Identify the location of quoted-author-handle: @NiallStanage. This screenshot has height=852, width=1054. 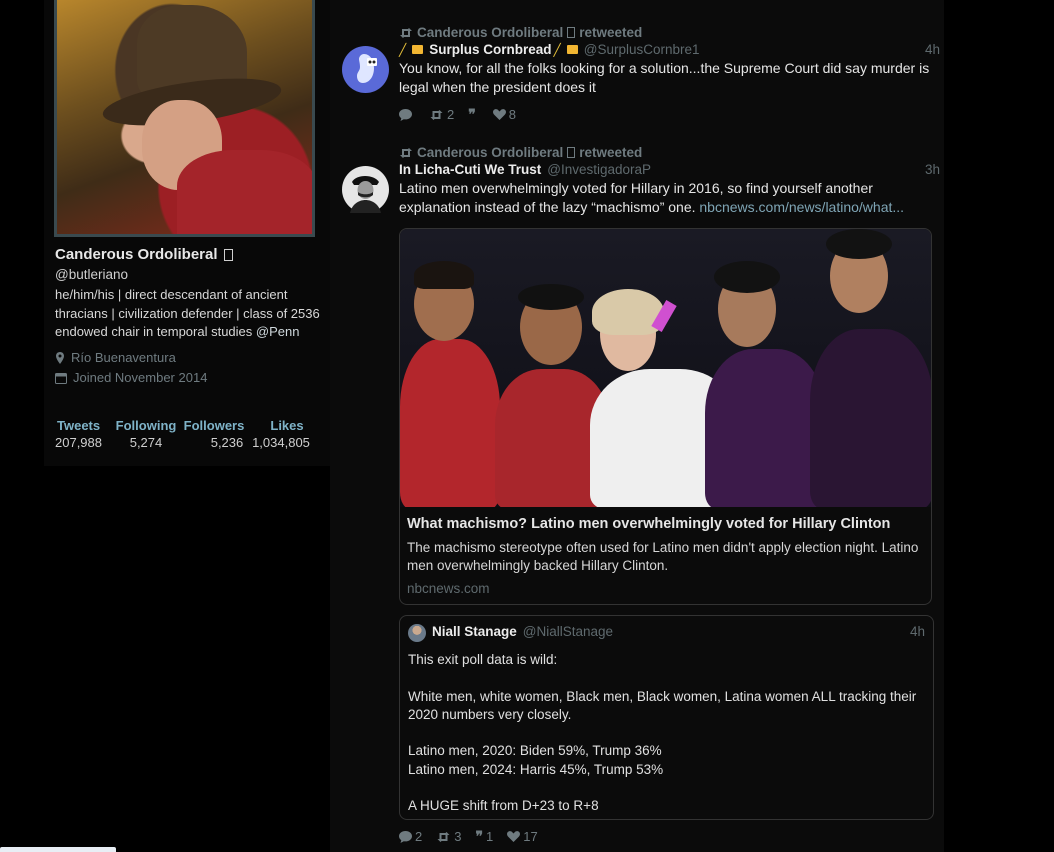
(568, 631).